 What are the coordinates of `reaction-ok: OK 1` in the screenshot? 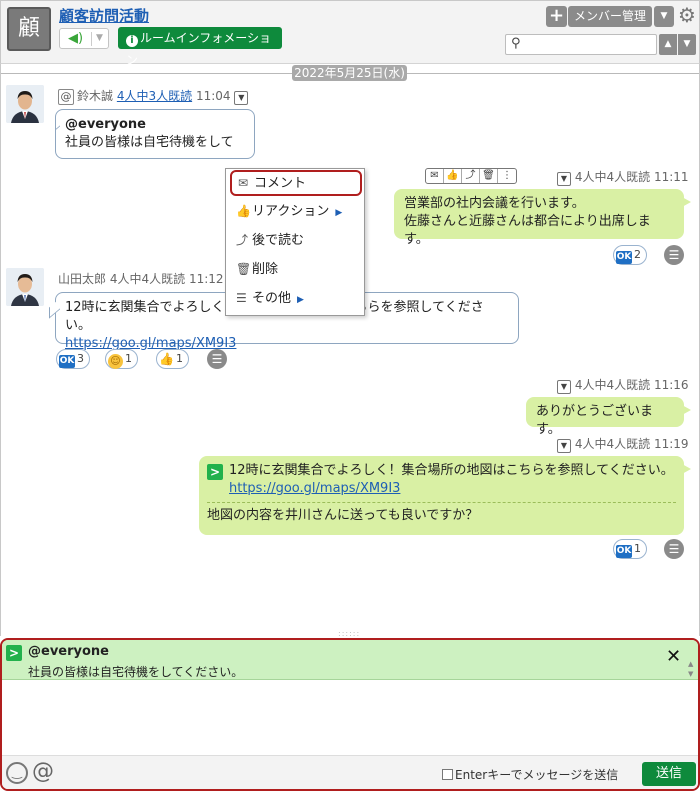 It's located at (630, 549).